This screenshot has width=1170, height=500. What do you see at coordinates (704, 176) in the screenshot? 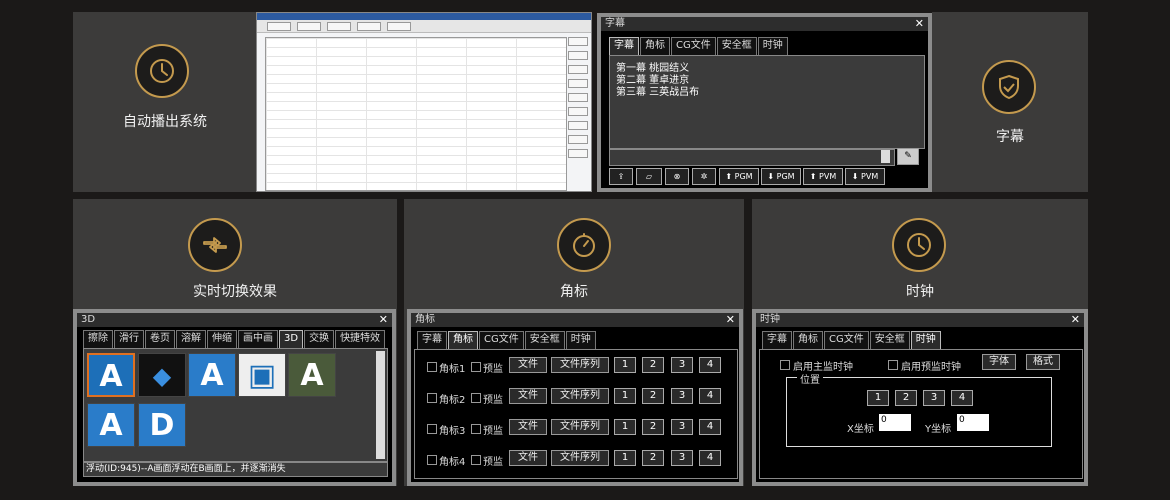
I see `settings-button: ✲` at bounding box center [704, 176].